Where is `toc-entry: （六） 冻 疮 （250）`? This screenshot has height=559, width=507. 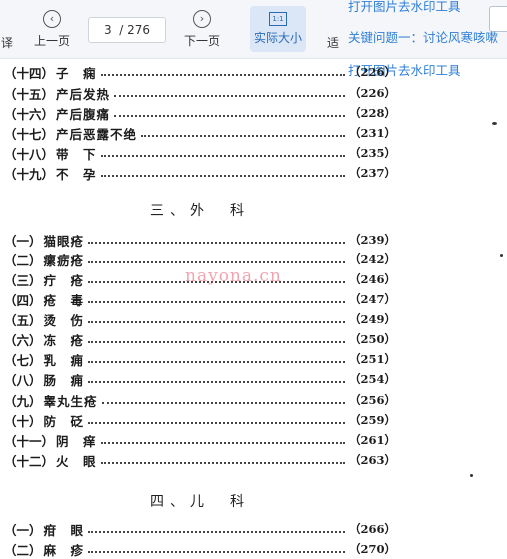 toc-entry: （六） 冻 疮 （250） is located at coordinates (200, 340).